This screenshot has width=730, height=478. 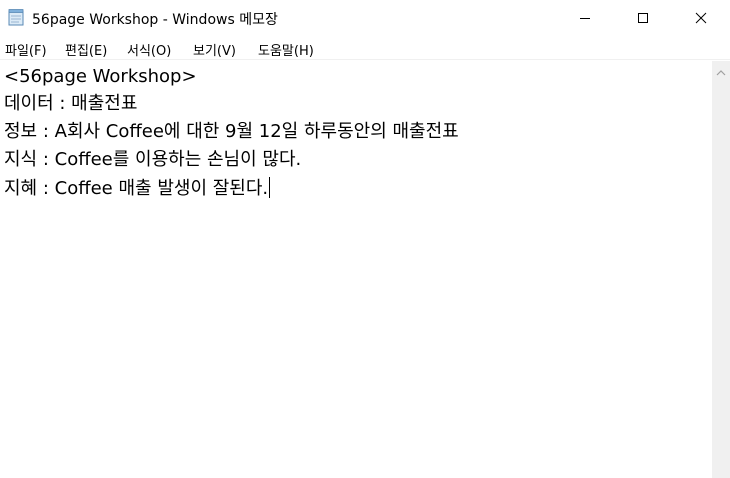 What do you see at coordinates (26, 49) in the screenshot?
I see `menu-file: 파일(F)` at bounding box center [26, 49].